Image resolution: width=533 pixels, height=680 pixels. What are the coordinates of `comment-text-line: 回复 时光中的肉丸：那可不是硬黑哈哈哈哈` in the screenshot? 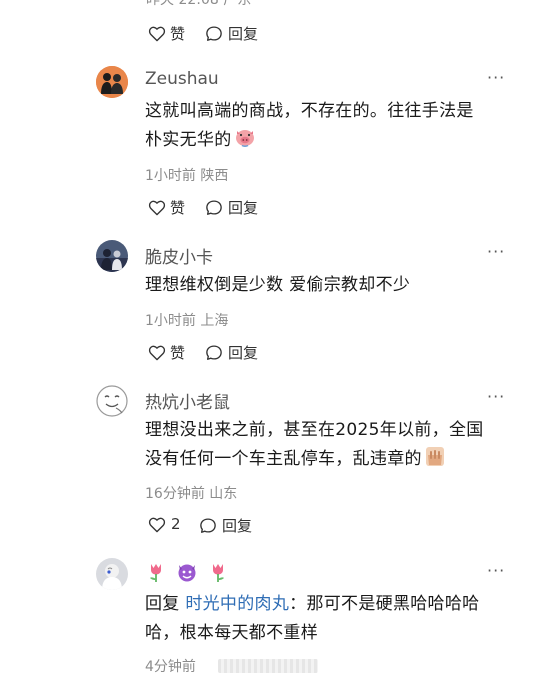 It's located at (312, 604).